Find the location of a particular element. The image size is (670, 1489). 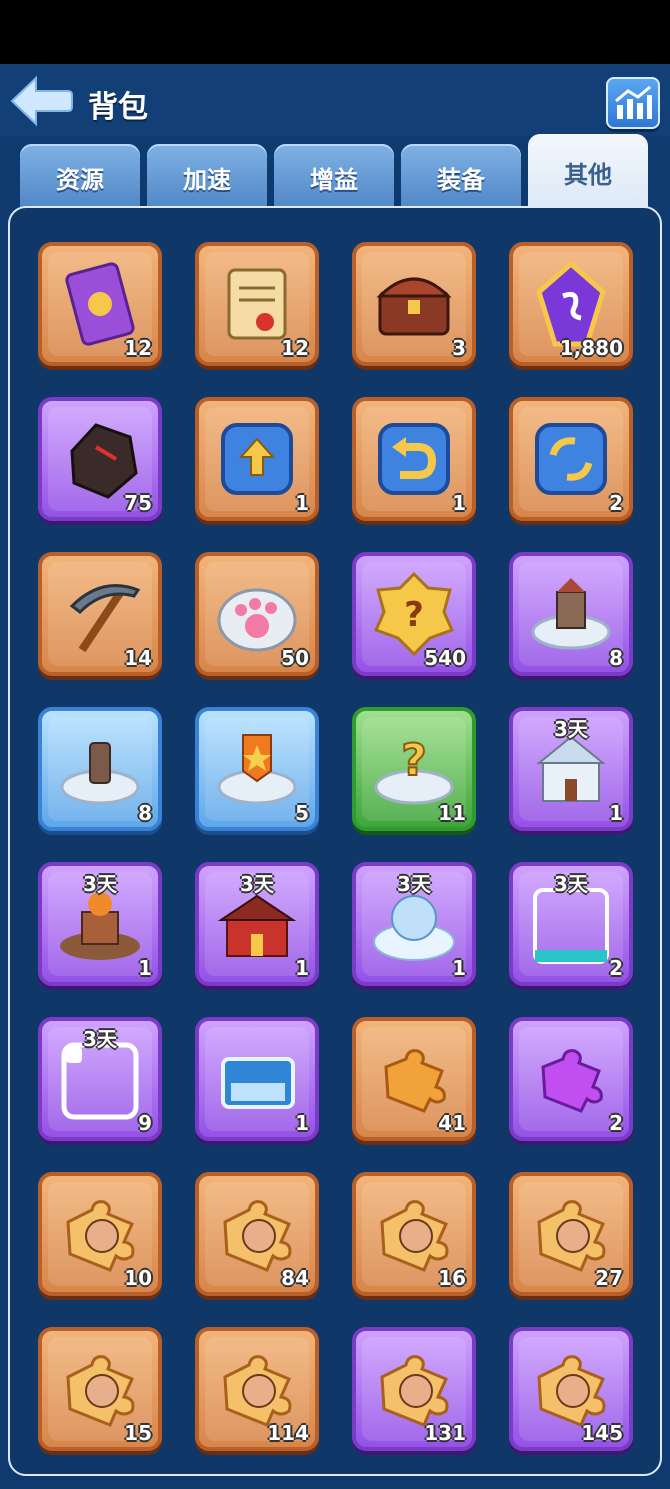

item-count: 145 is located at coordinates (602, 1433).